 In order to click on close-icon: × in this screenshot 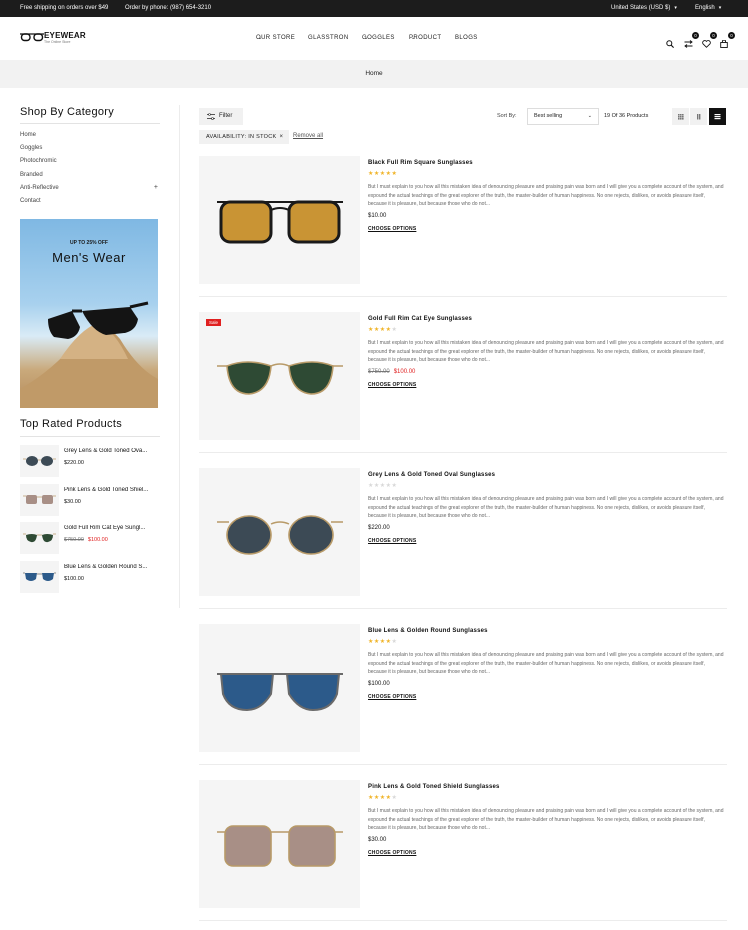, I will do `click(281, 137)`.